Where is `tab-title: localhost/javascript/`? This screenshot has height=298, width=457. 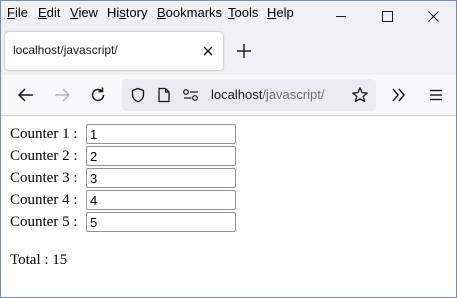 tab-title: localhost/javascript/ is located at coordinates (65, 50).